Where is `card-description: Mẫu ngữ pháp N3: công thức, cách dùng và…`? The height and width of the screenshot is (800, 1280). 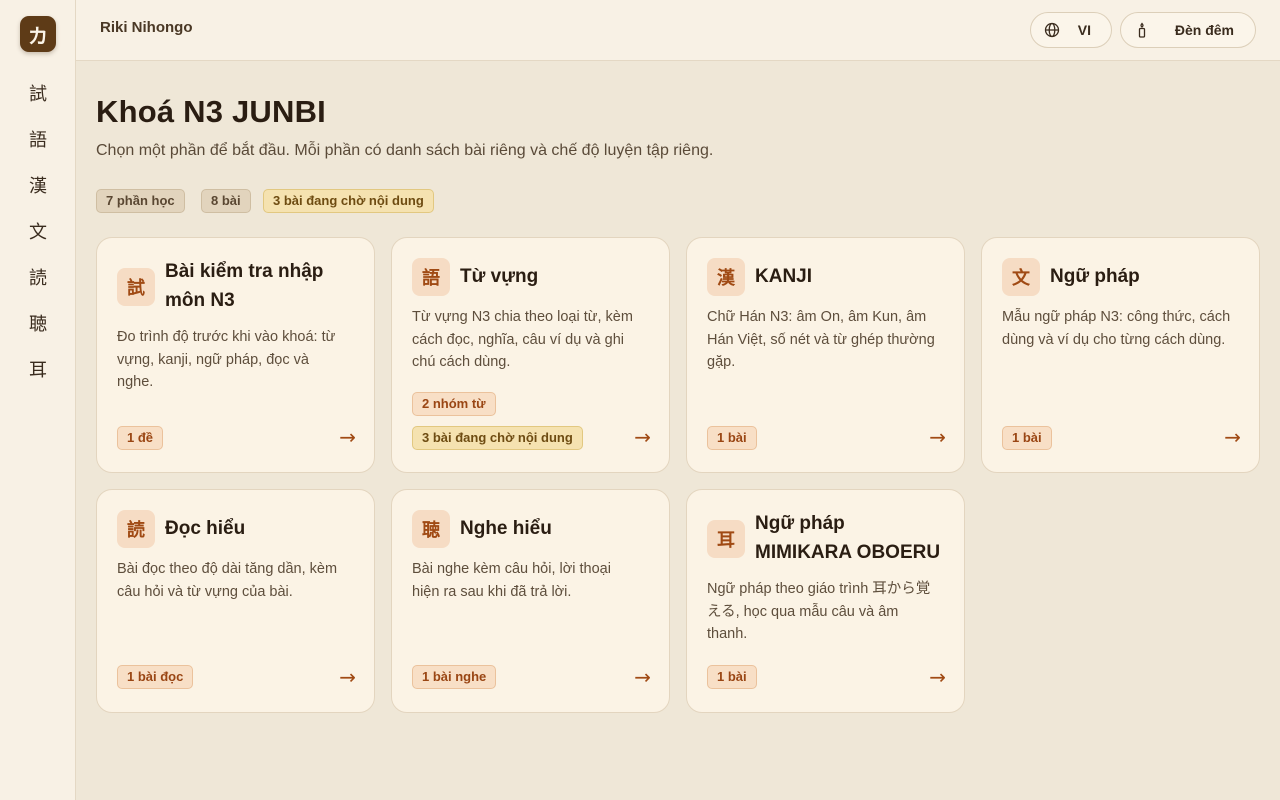 card-description: Mẫu ngữ pháp N3: công thức, cách dùng và… is located at coordinates (1116, 328).